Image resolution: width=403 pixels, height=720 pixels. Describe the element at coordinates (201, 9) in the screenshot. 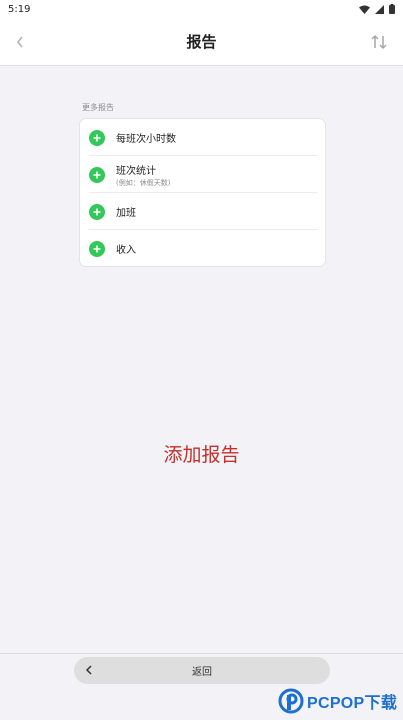

I see `status-bar: 5:19` at that location.